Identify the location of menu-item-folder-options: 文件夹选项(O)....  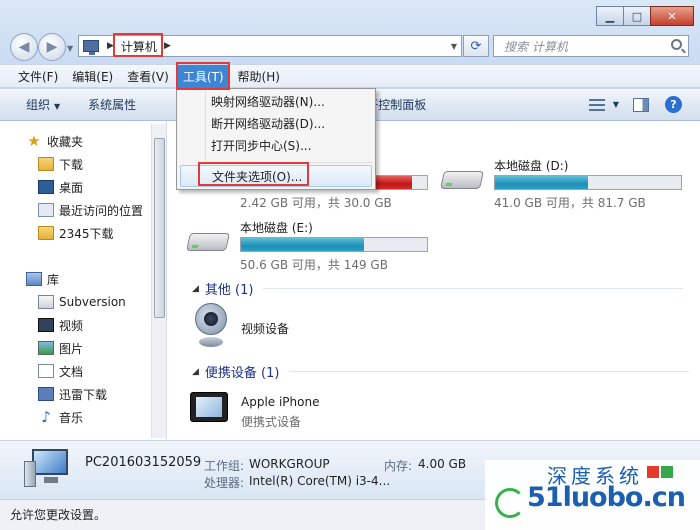
(276, 176).